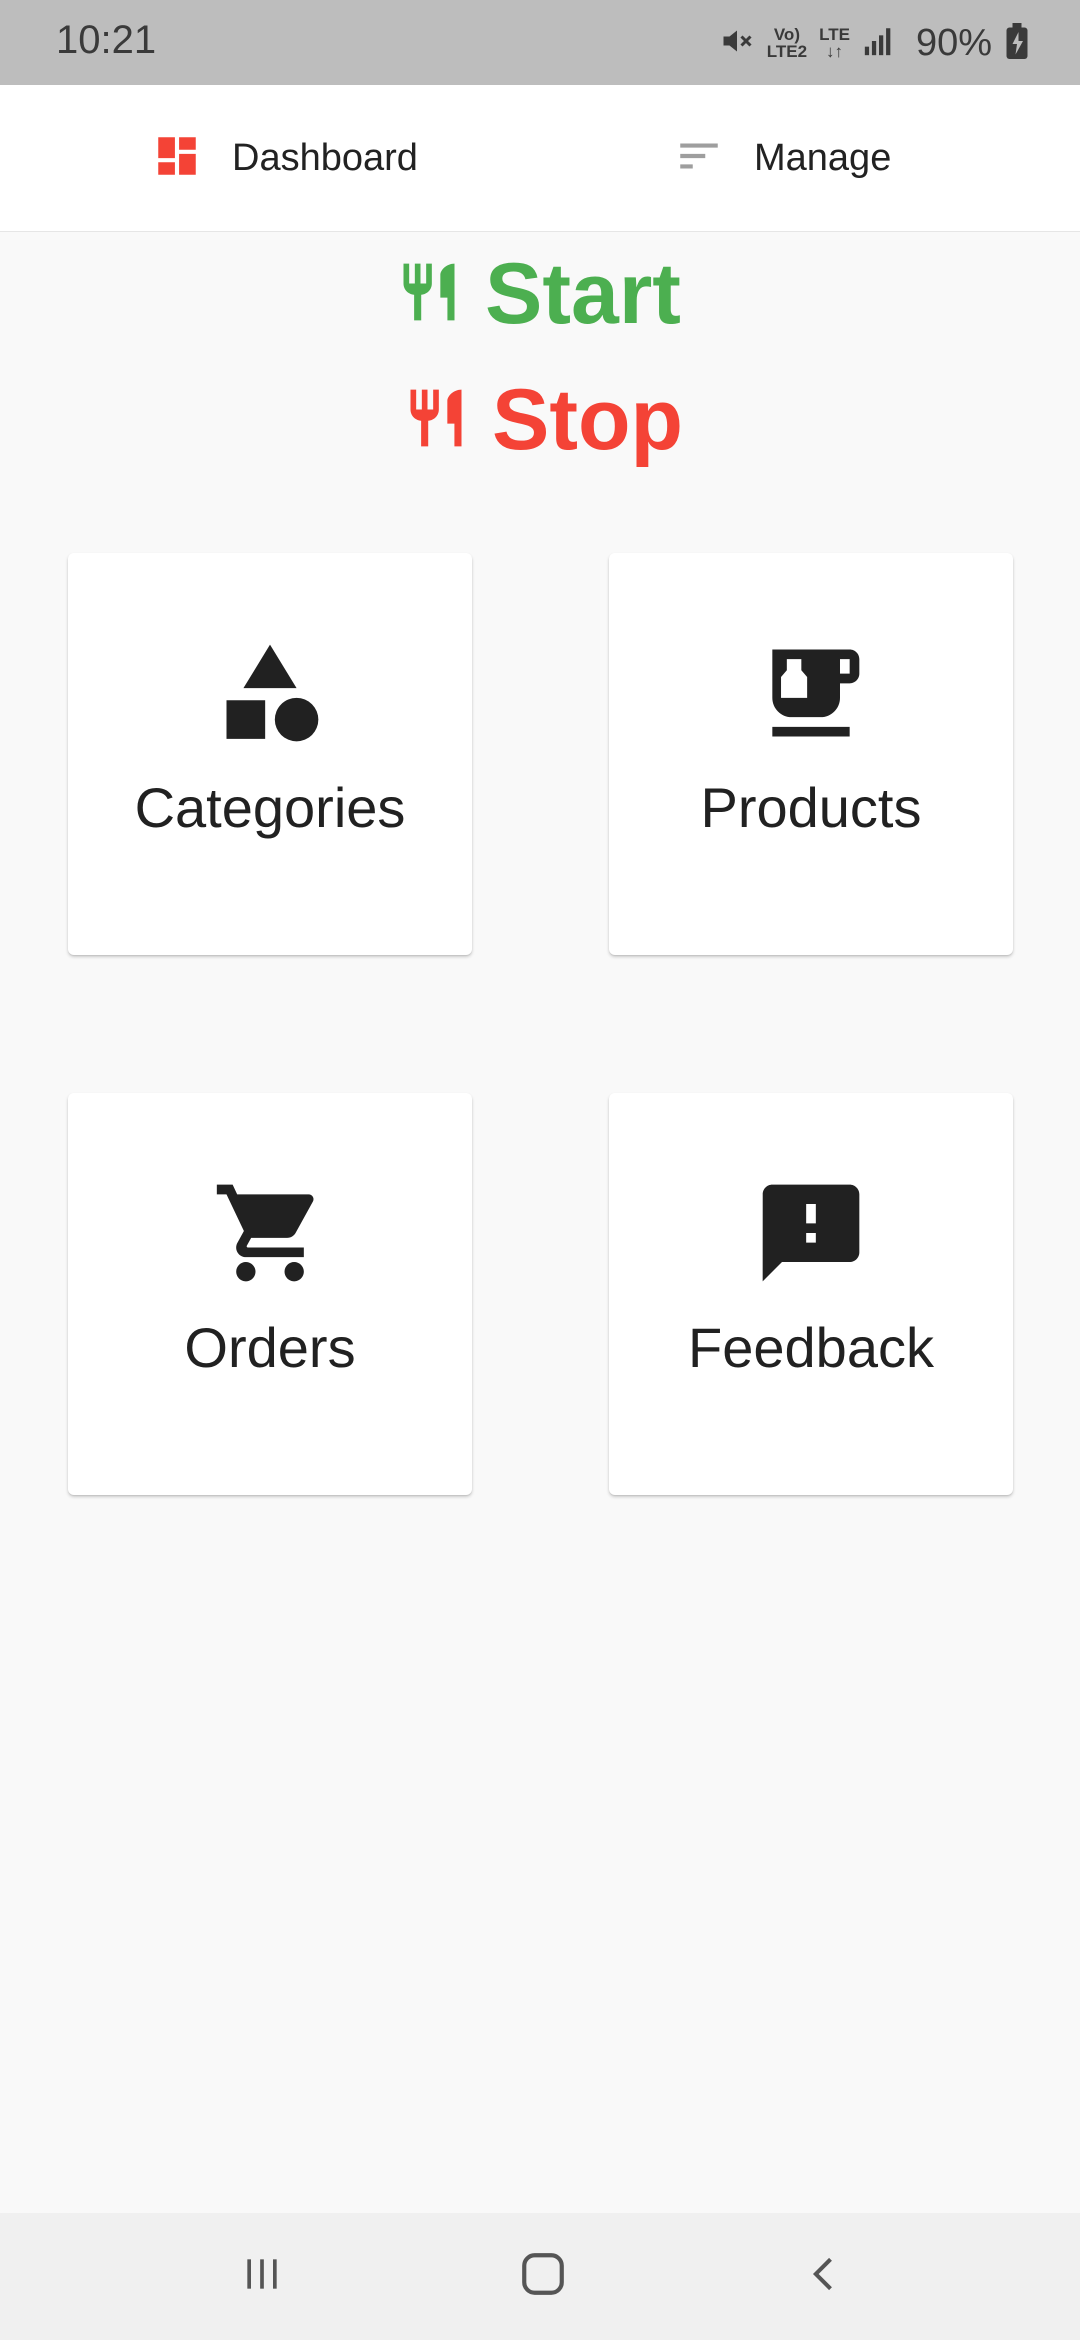  I want to click on start-label: Start, so click(583, 294).